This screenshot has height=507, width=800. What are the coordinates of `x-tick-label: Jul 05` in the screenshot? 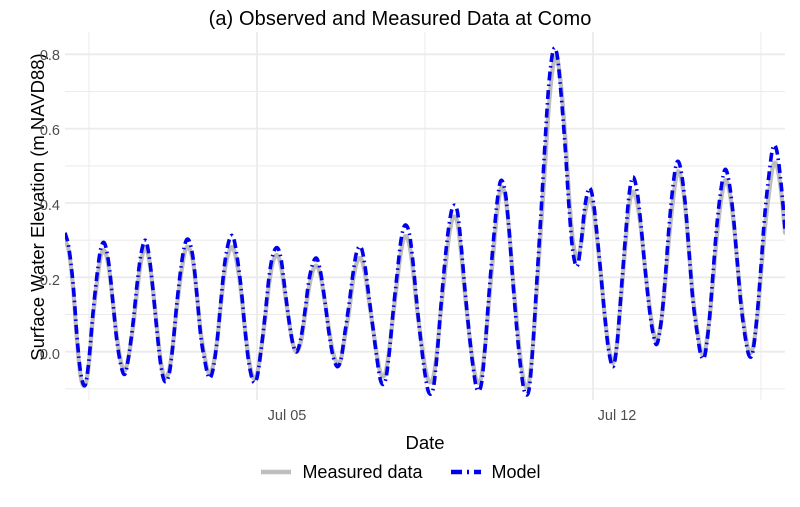 It's located at (287, 416).